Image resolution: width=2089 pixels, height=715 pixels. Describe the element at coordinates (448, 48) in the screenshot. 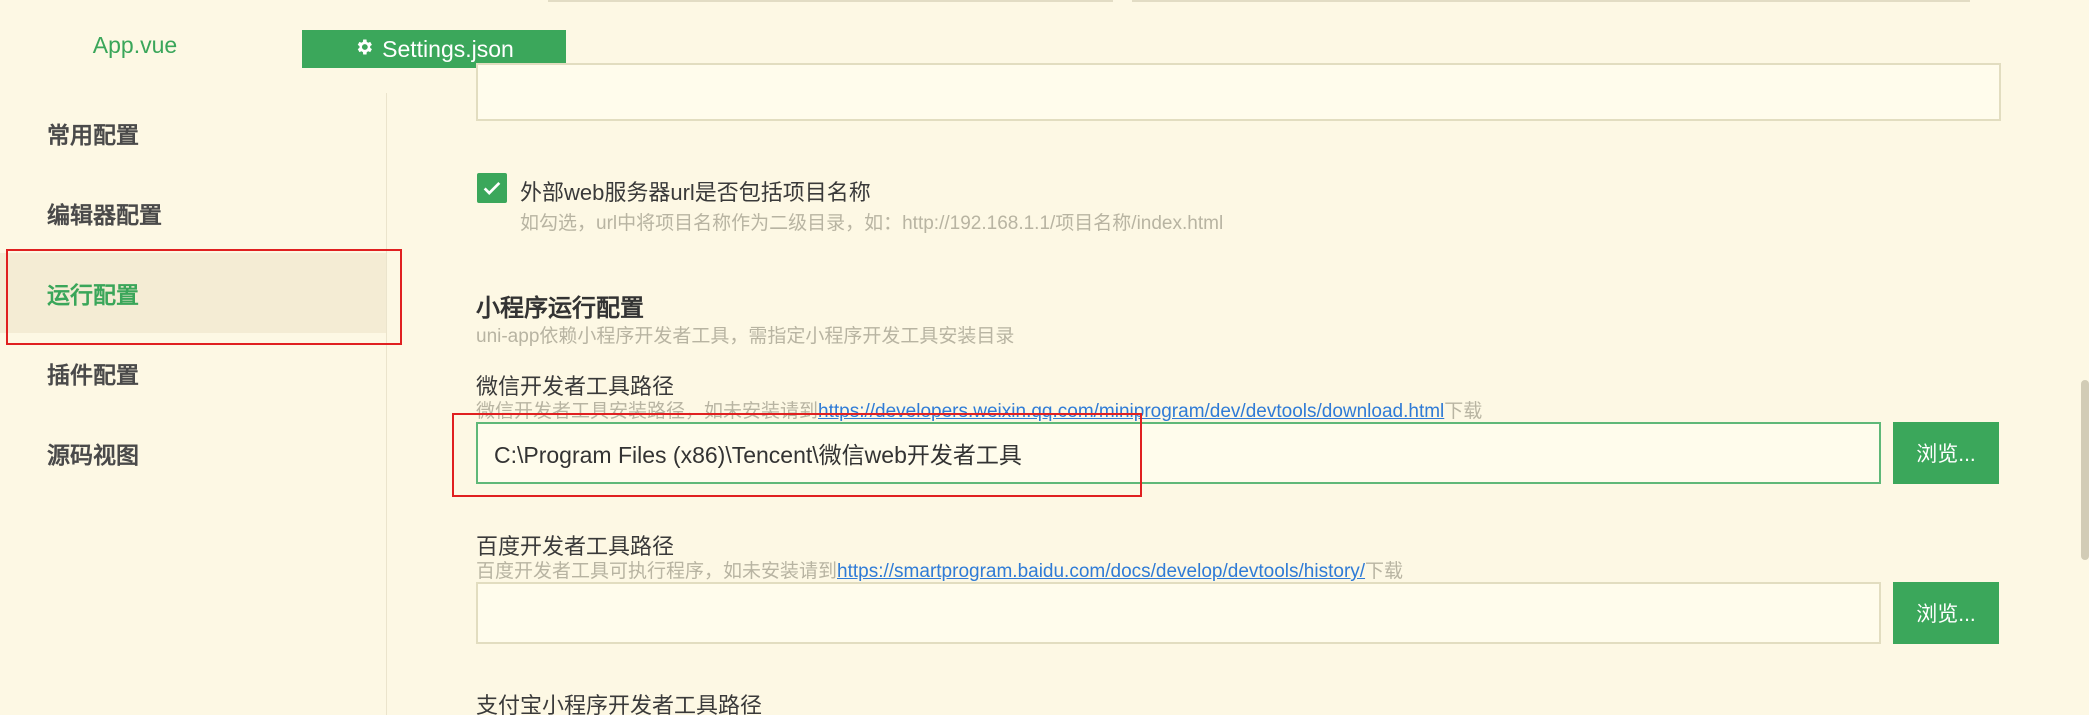

I see `tab-label: Settings.json` at that location.